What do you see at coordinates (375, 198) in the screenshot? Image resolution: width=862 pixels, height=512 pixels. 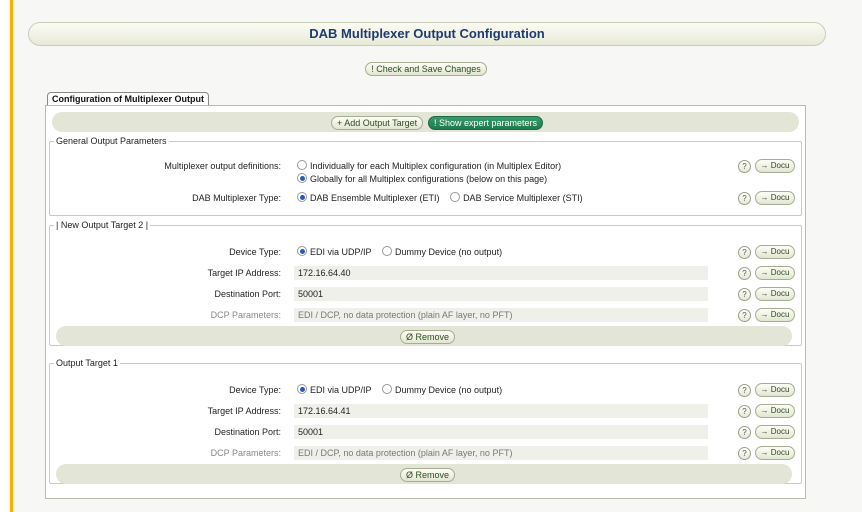 I see `mux-type-option-1-text: DAB Ensemble Multiplexer (ETI)` at bounding box center [375, 198].